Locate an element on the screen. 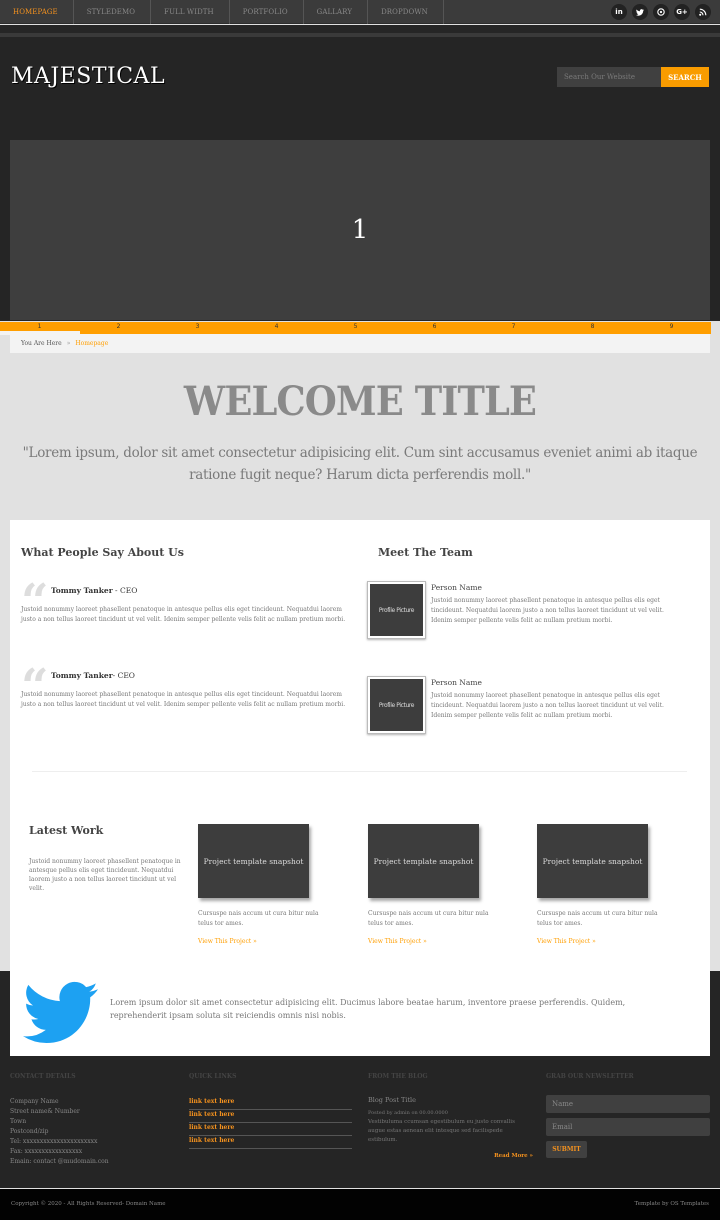 The image size is (720, 1220). breadcrumb: You Are Here » Homepage is located at coordinates (360, 343).